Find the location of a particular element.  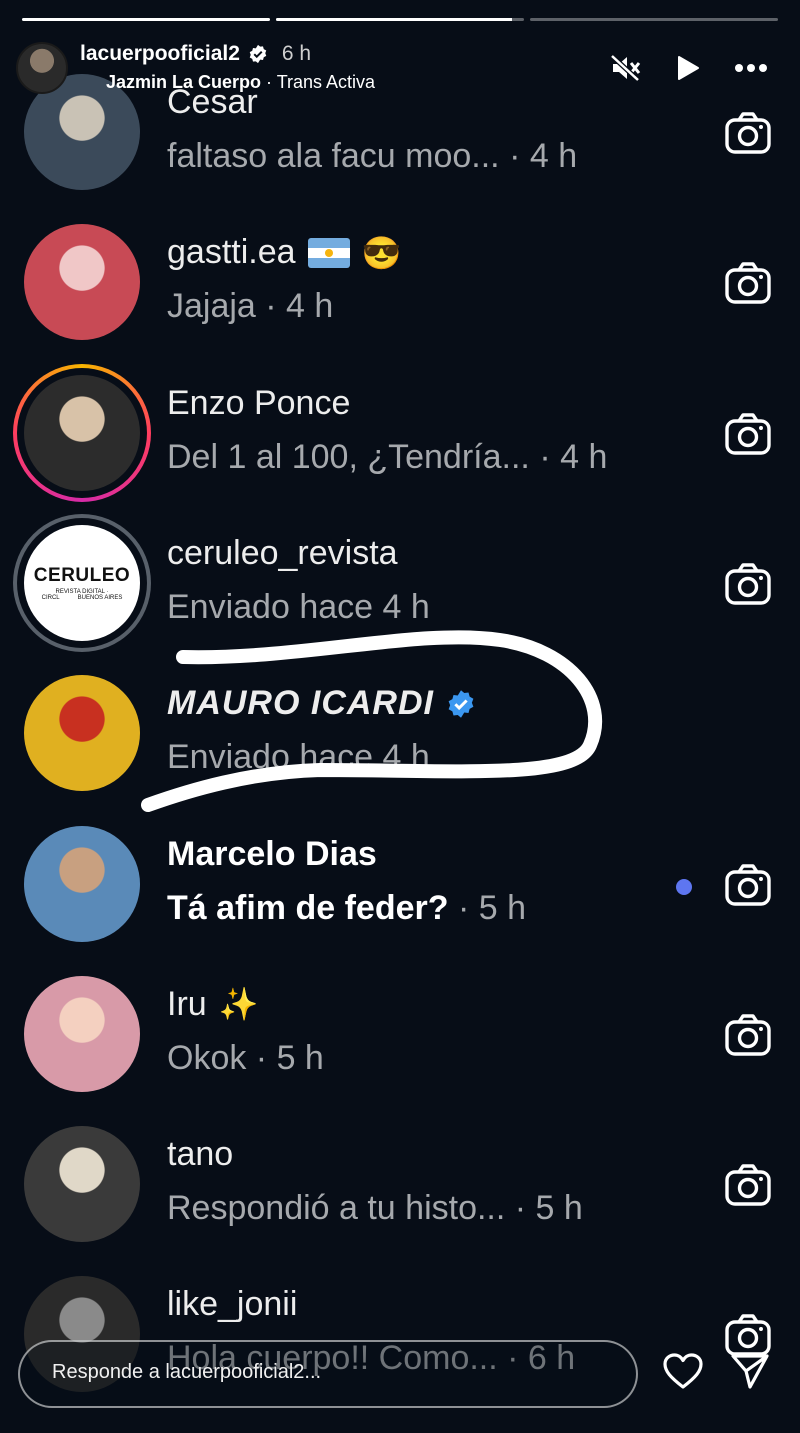

message-text: Tá afim de feder? is located at coordinates (308, 907).